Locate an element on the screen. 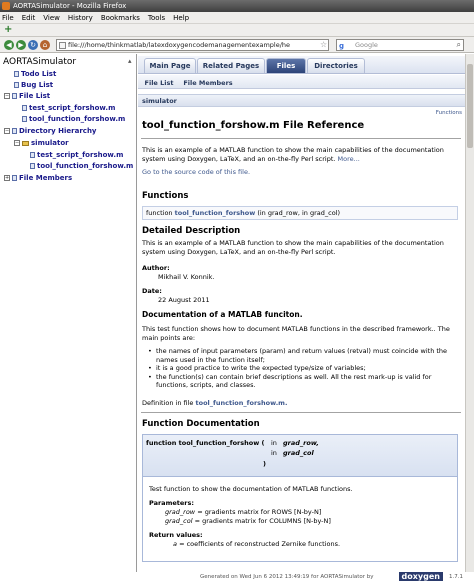 This screenshot has width=474, height=583. bookmark-star-icon: ☆ is located at coordinates (323, 44).